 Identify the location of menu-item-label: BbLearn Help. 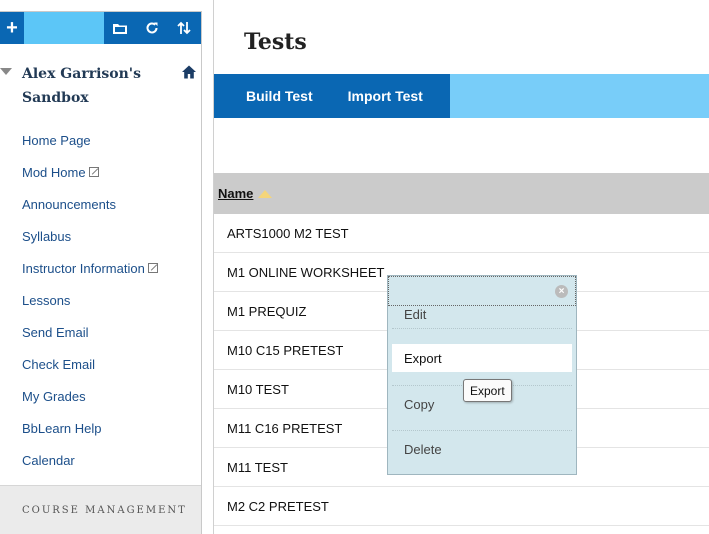
(62, 428).